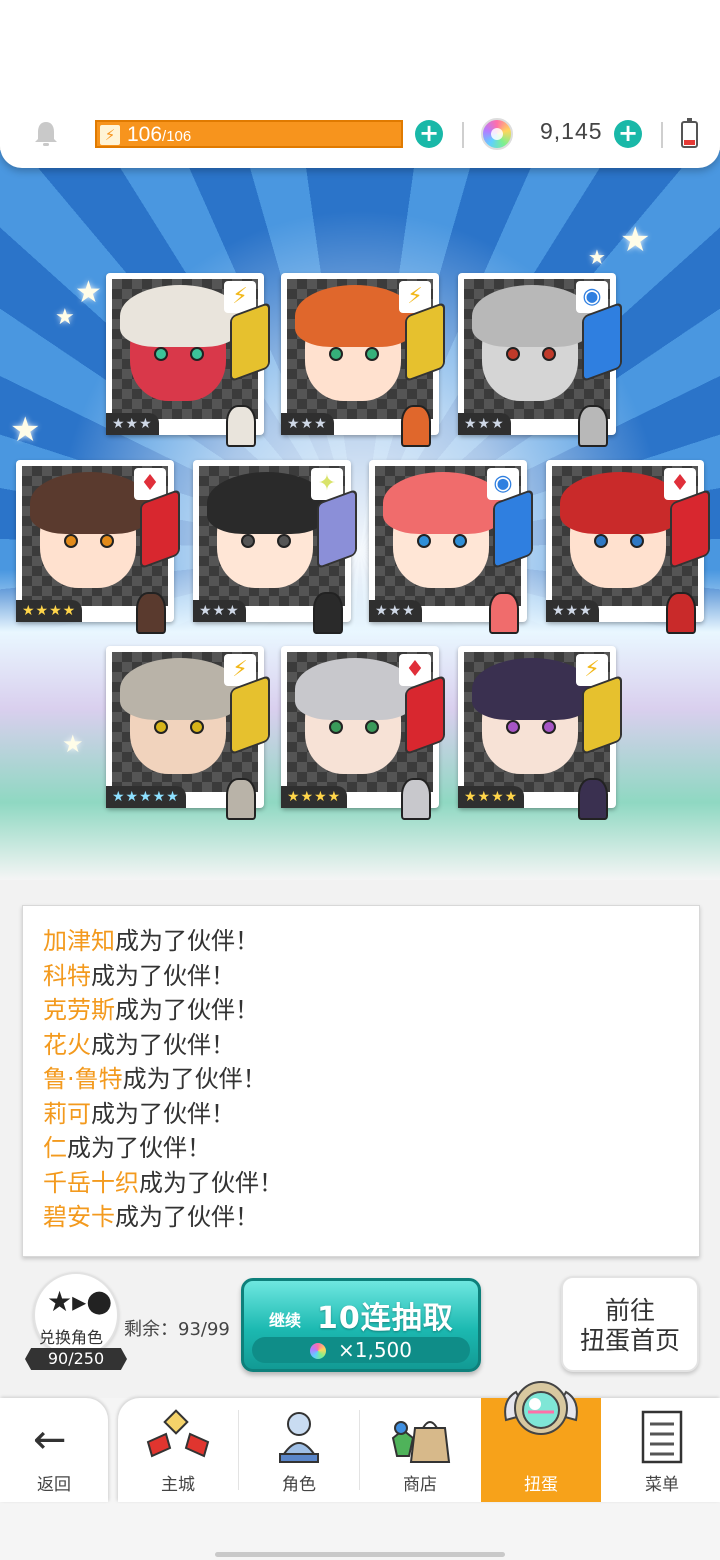 The image size is (720, 1560). What do you see at coordinates (628, 134) in the screenshot?
I see `add-gem-button: +` at bounding box center [628, 134].